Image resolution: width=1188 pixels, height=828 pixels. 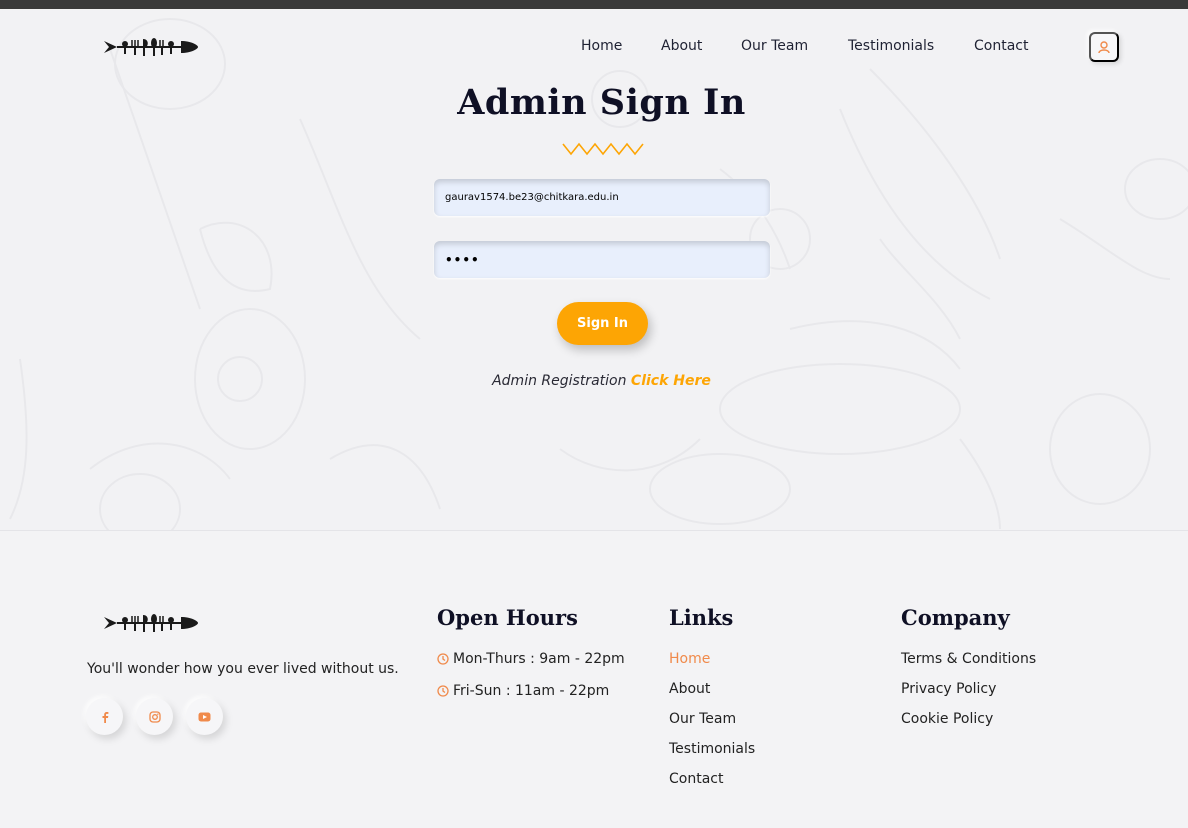 What do you see at coordinates (701, 617) in the screenshot?
I see `links-title: Links` at bounding box center [701, 617].